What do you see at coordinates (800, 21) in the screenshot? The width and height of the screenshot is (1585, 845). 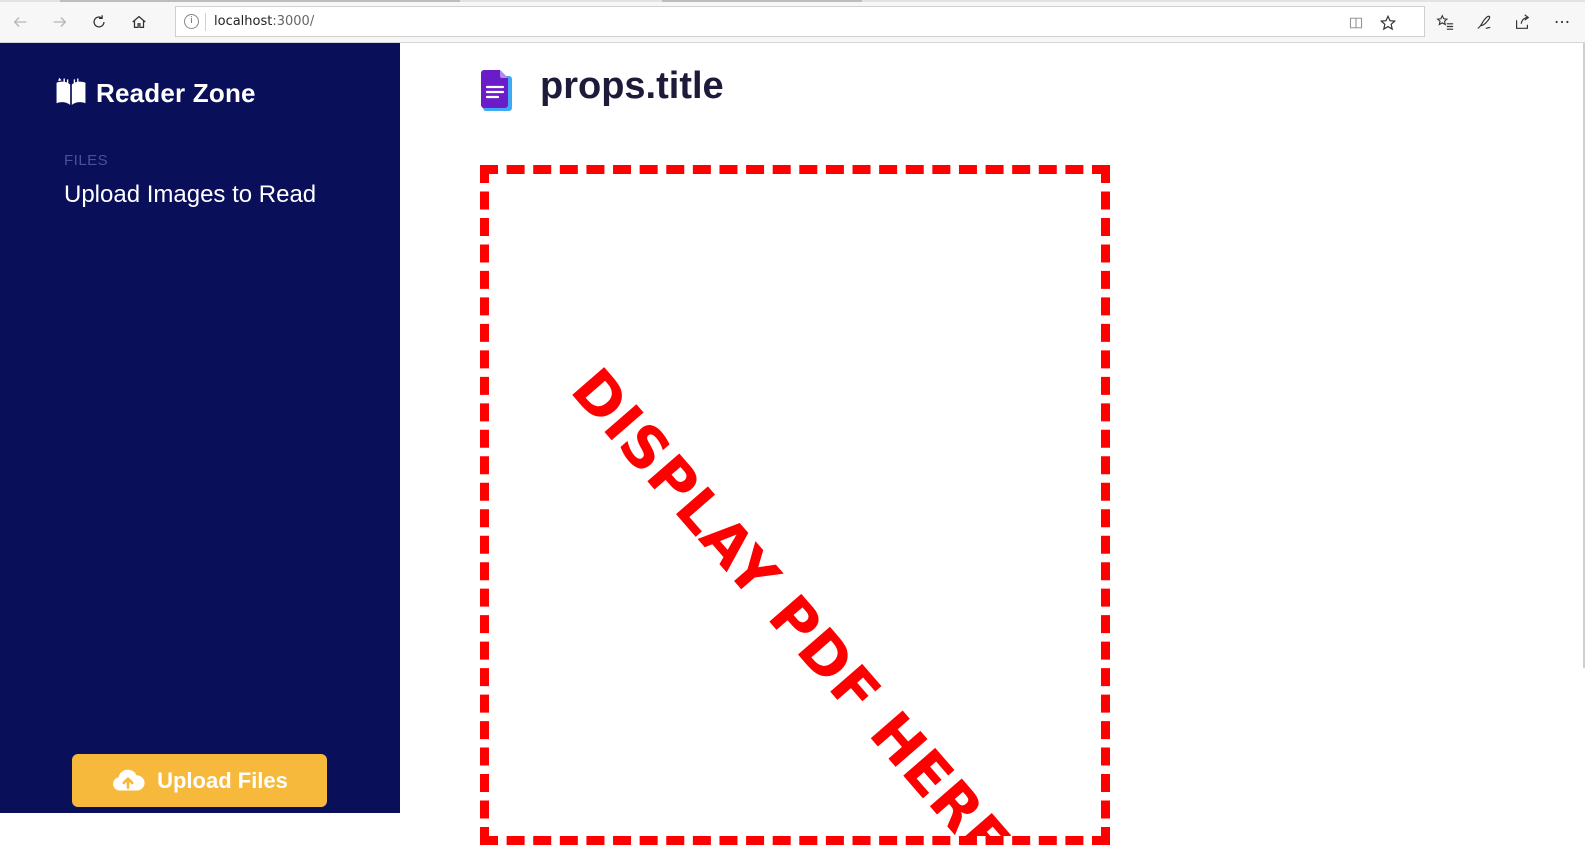 I see `address-bar: i localhost:3000/` at bounding box center [800, 21].